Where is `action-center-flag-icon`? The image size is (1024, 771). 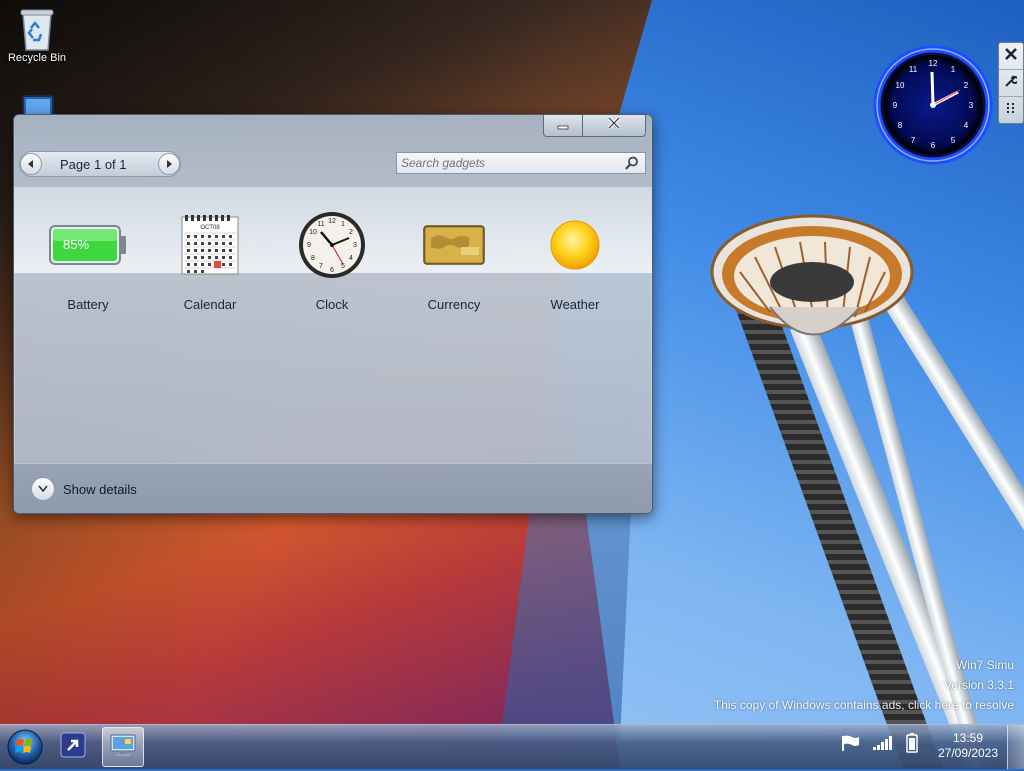 action-center-flag-icon is located at coordinates (850, 745).